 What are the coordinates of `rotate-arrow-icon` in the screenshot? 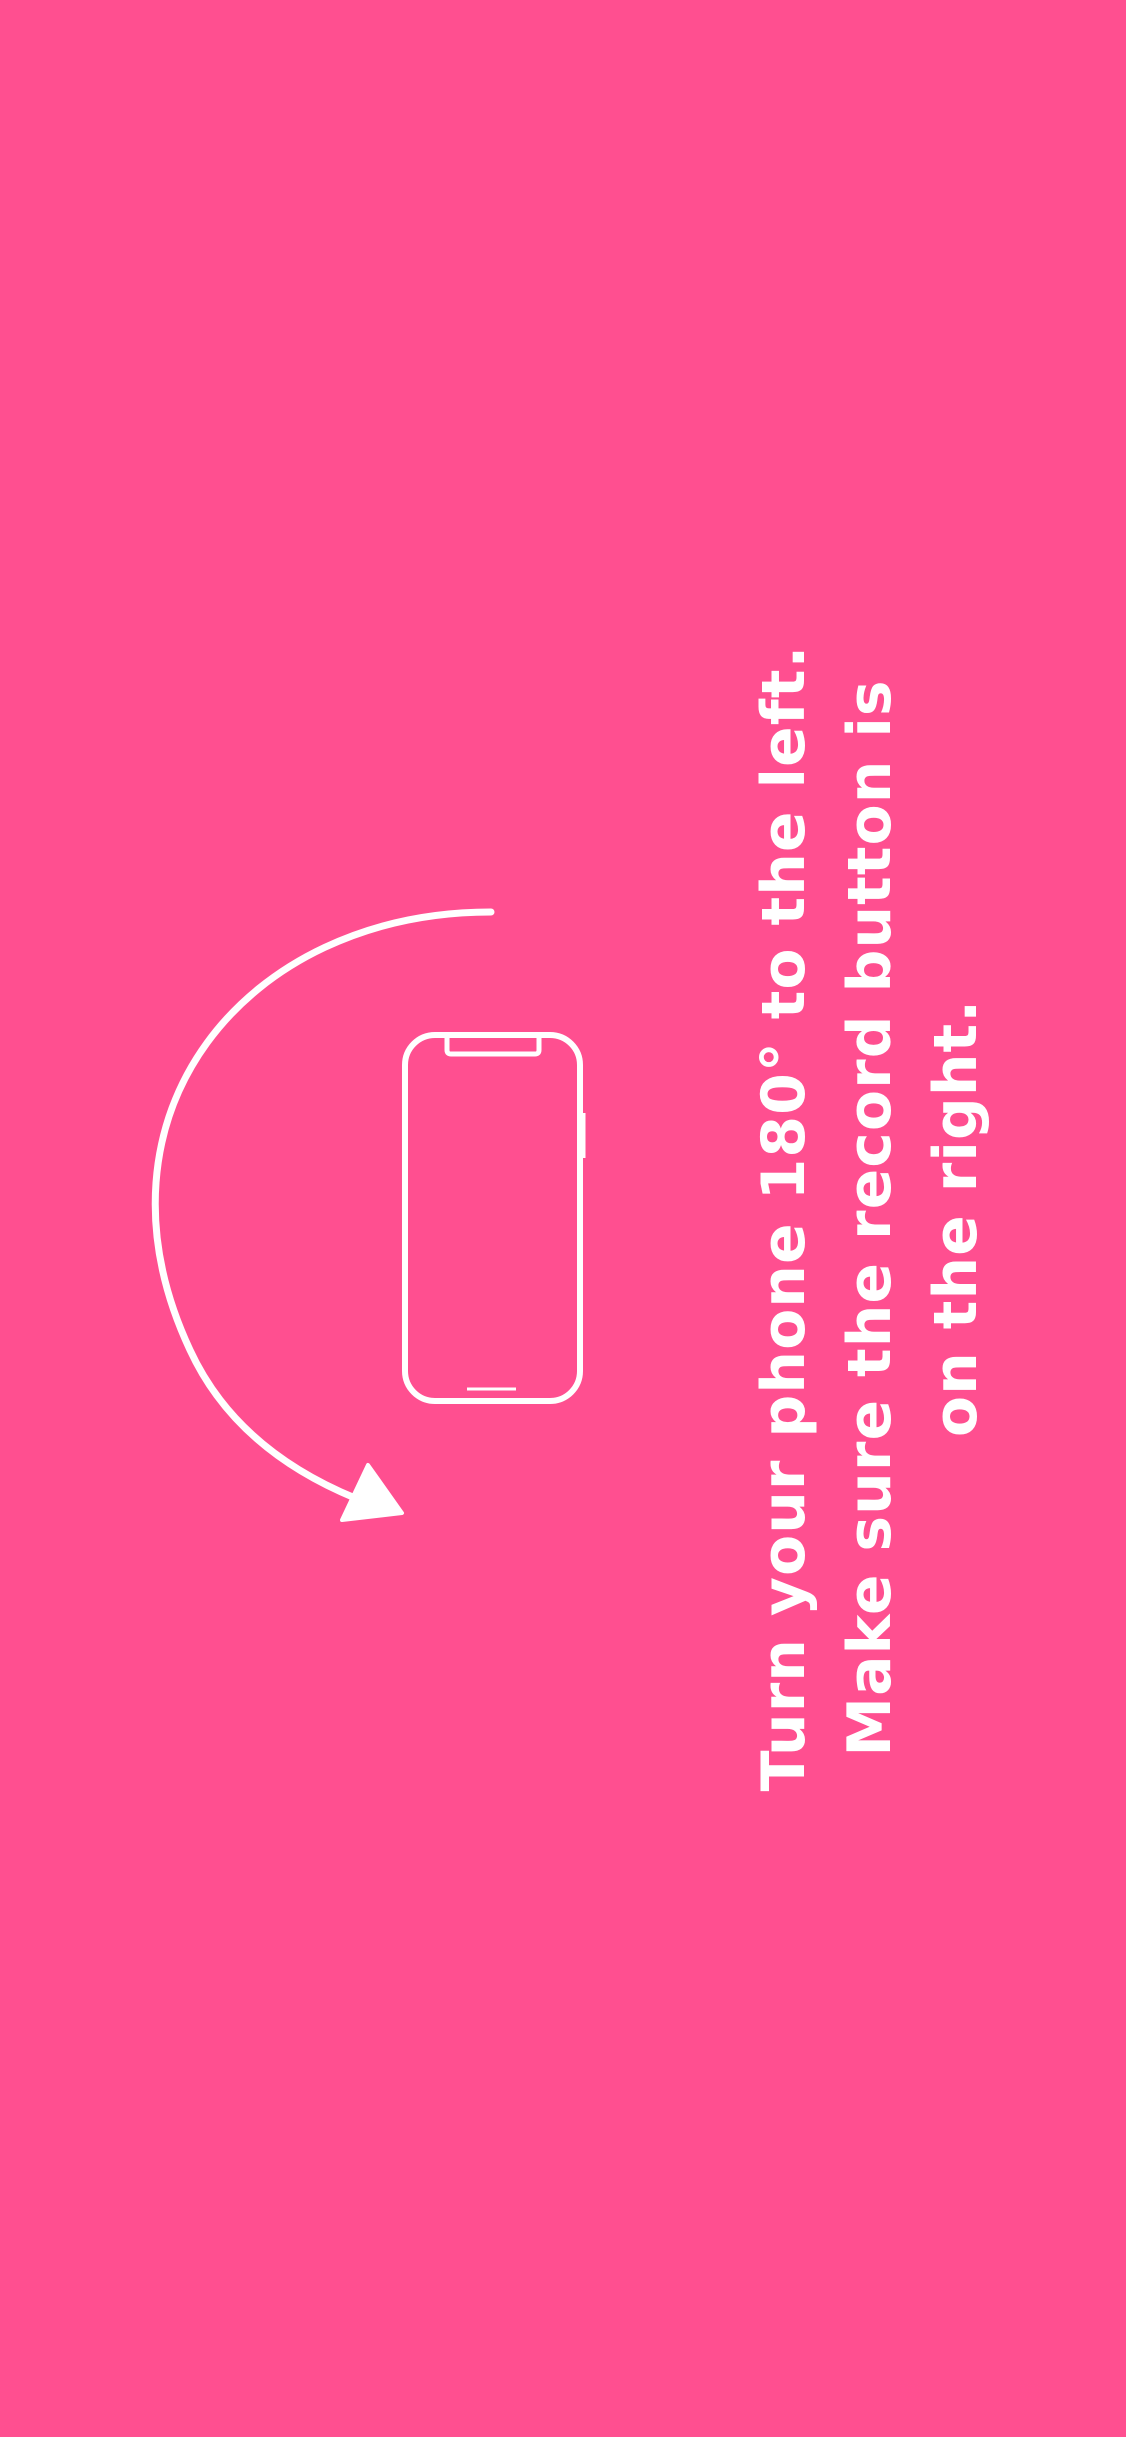 It's located at (323, 1205).